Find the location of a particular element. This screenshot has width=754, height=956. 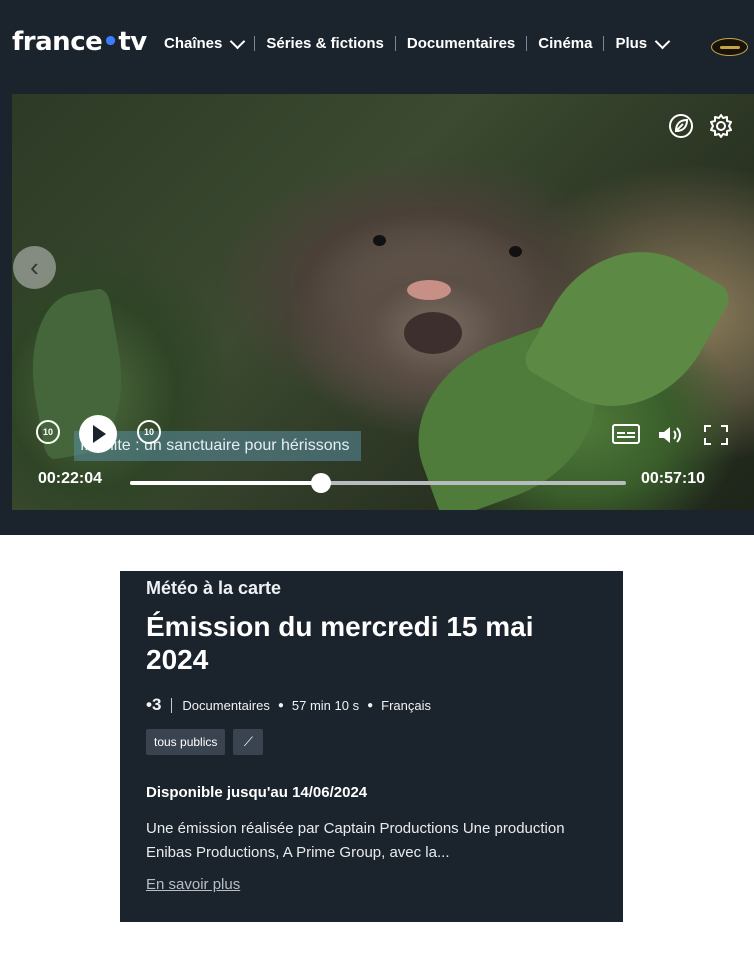

eco-leaf-icon is located at coordinates (681, 126).